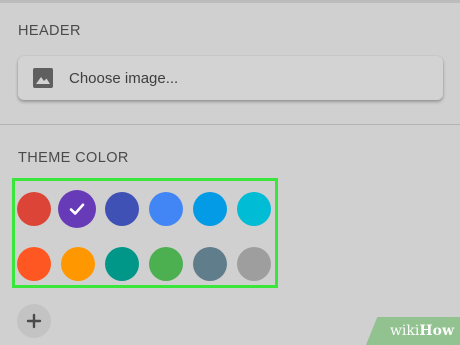 This screenshot has height=345, width=460. What do you see at coordinates (49, 31) in the screenshot?
I see `header-section-label: HEADER` at bounding box center [49, 31].